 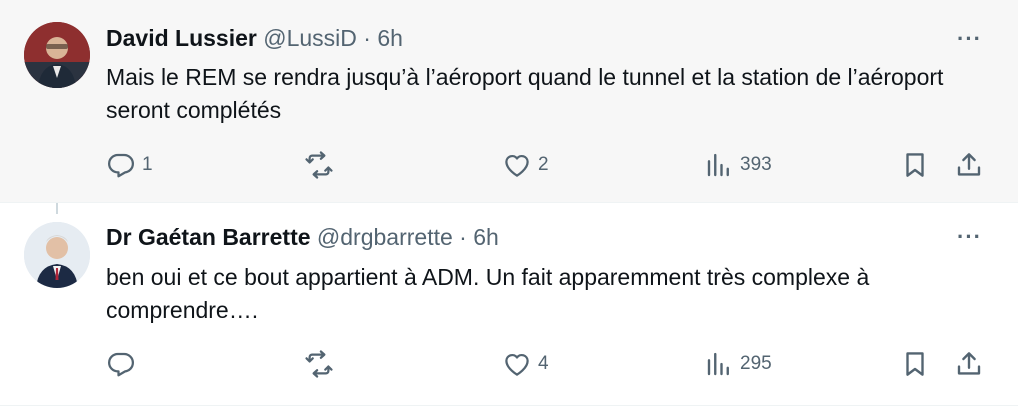 I want to click on tweet-actions: 1 2 393, so click(x=509, y=165).